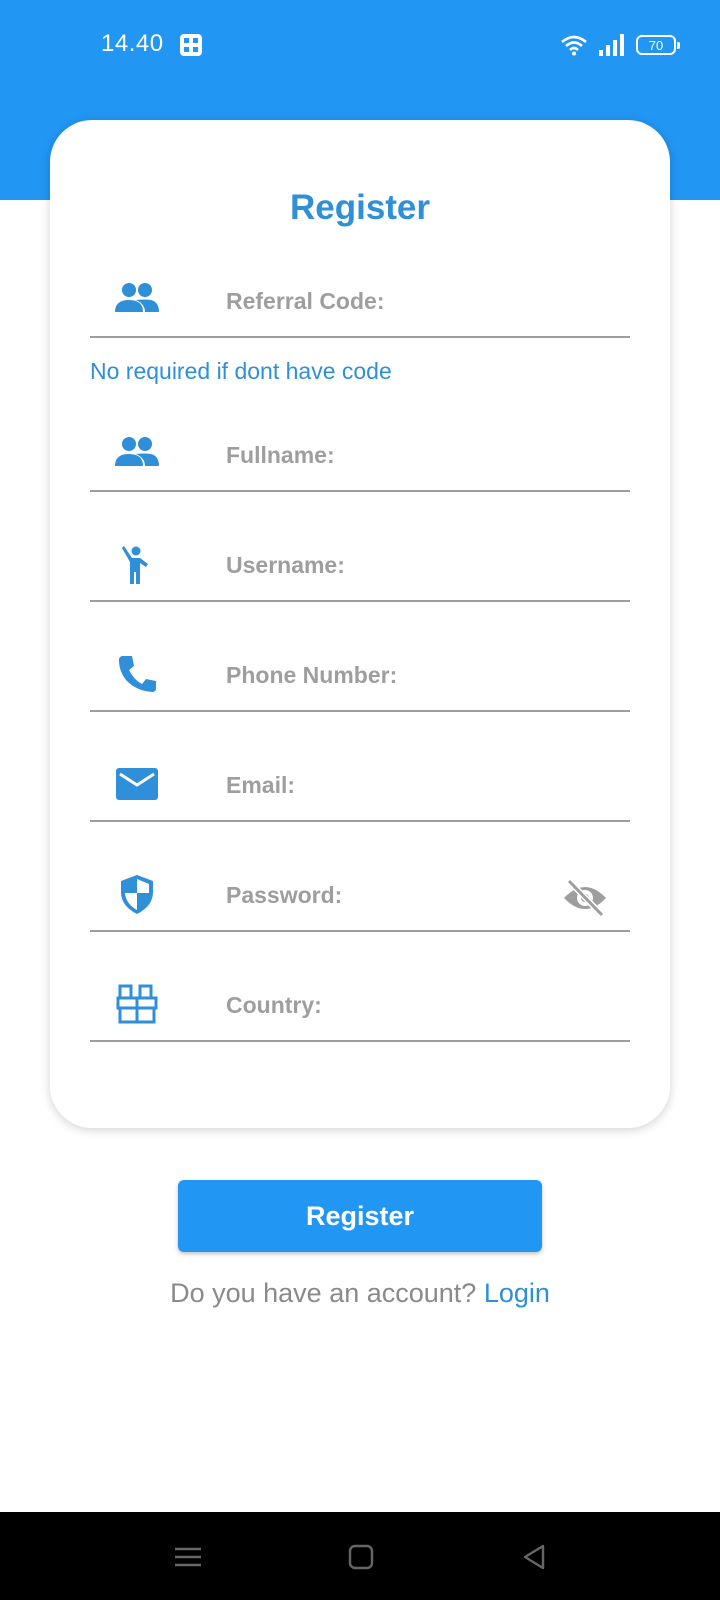  What do you see at coordinates (191, 45) in the screenshot?
I see `app-notification-icon` at bounding box center [191, 45].